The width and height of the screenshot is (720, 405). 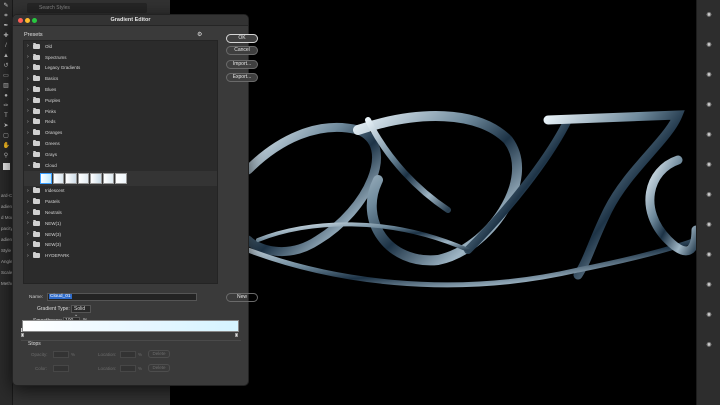 I want to click on opacity-percent: %, so click(x=73, y=354).